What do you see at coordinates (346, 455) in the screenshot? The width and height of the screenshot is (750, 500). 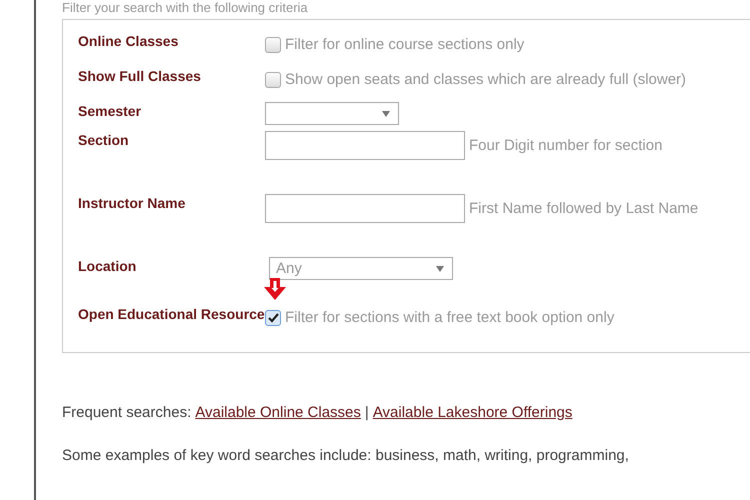 I see `examples-text: Some examples of key word searches include: business, math, writing, programming,` at bounding box center [346, 455].